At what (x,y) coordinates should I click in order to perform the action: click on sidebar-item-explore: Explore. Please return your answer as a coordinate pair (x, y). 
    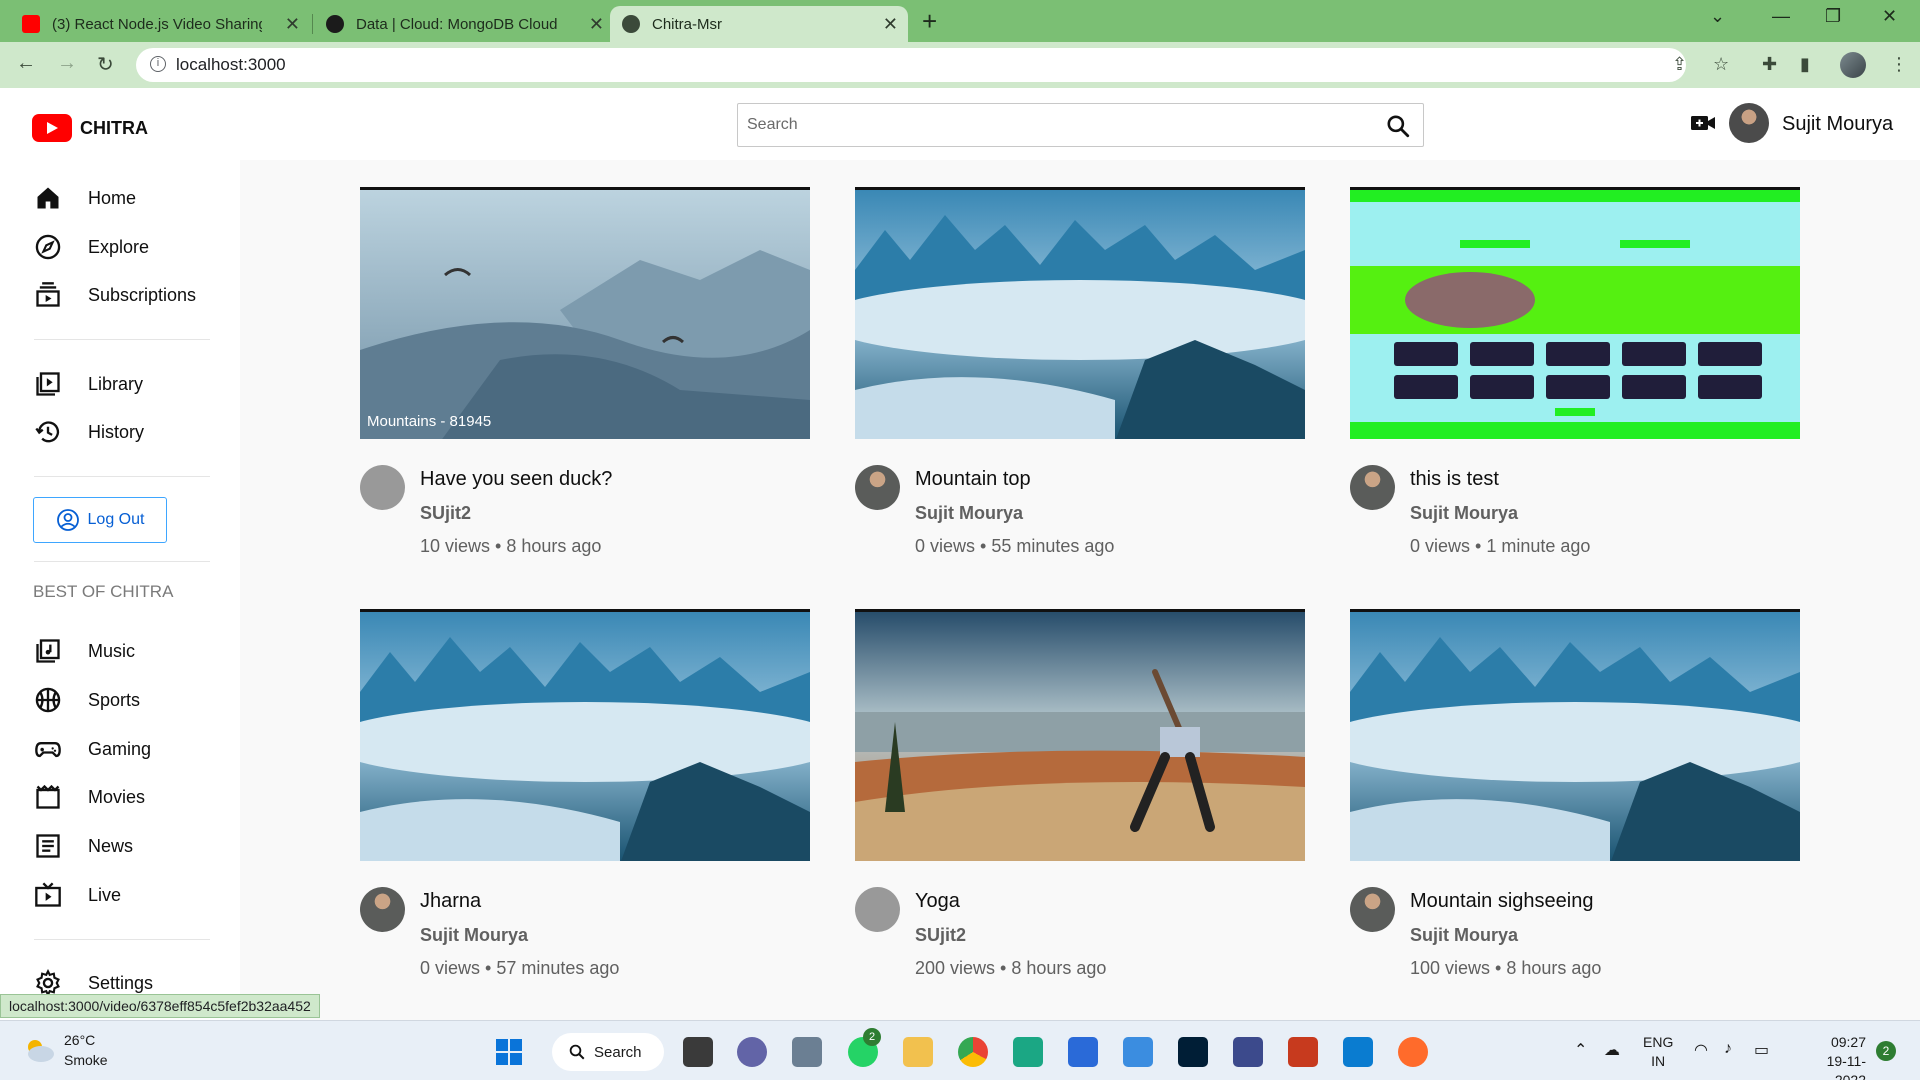
    Looking at the image, I should click on (91, 247).